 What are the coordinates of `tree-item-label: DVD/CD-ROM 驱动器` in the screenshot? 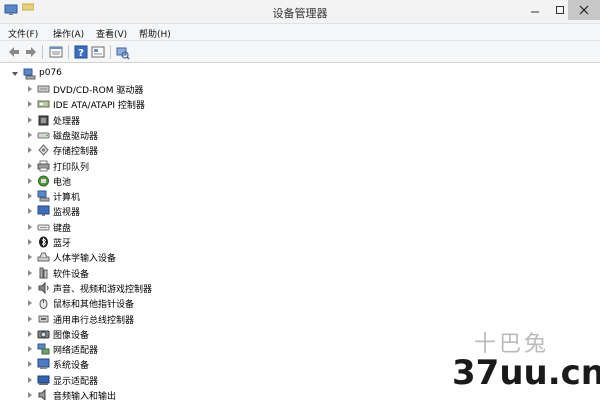 It's located at (98, 91).